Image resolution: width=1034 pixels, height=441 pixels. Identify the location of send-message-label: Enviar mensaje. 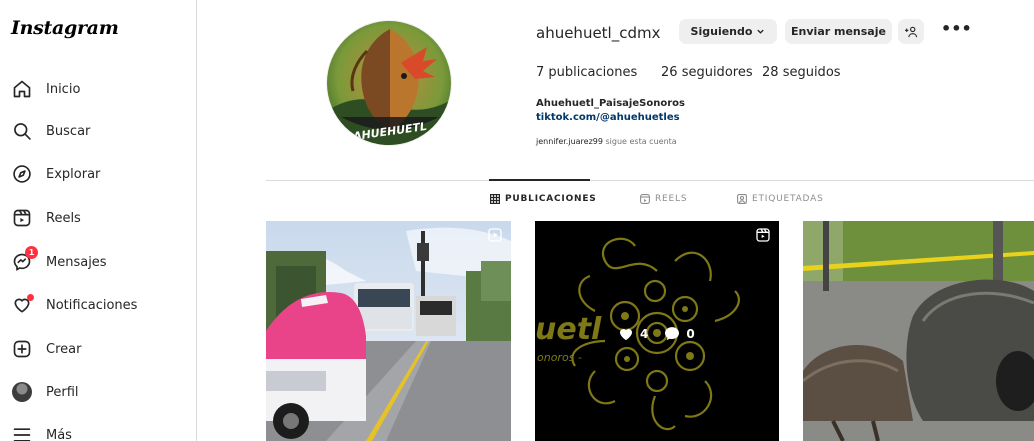
(838, 31).